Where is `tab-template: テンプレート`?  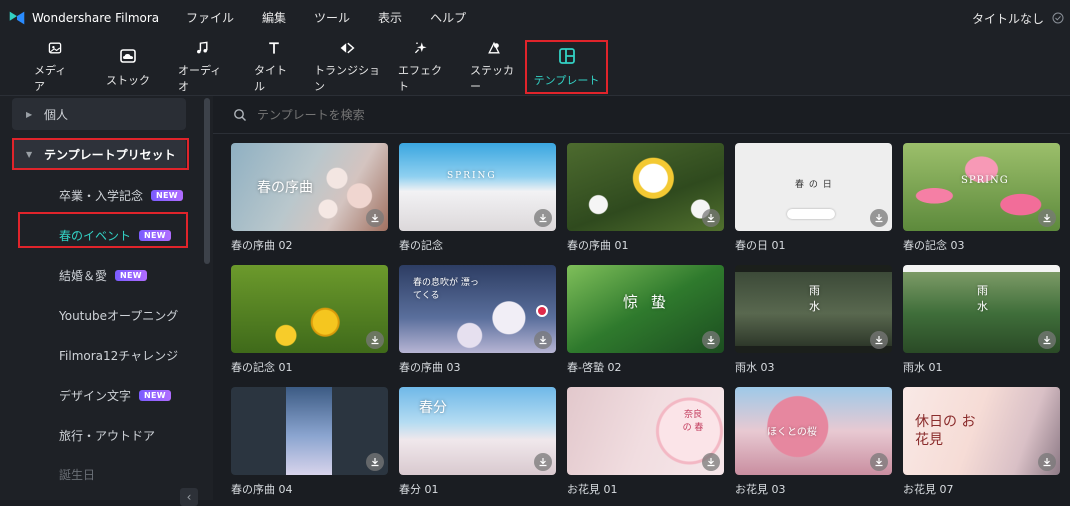 tab-template: テンプレート is located at coordinates (566, 67).